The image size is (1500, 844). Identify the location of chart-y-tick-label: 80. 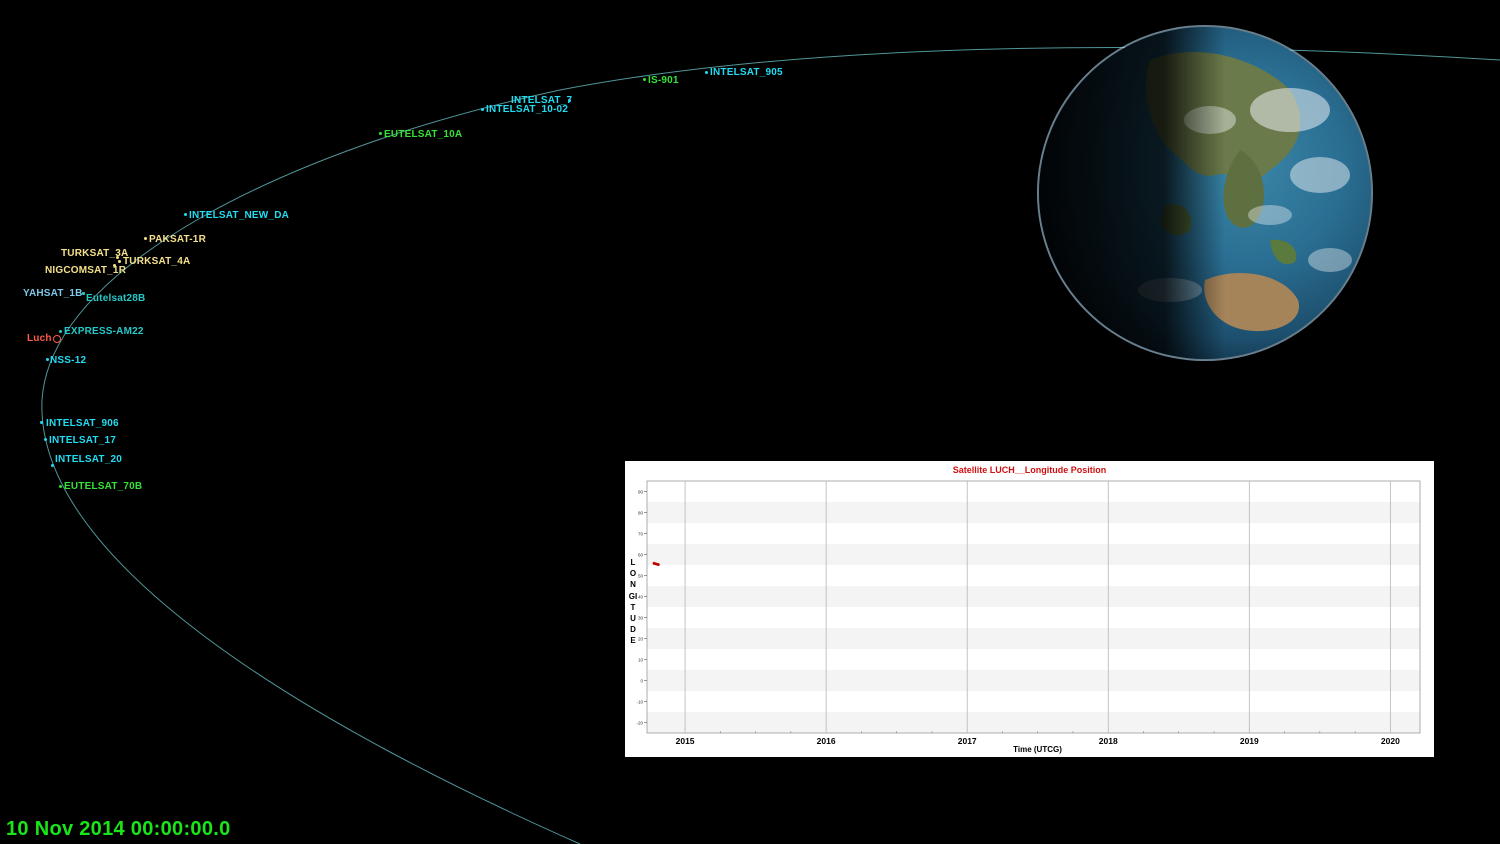
(641, 513).